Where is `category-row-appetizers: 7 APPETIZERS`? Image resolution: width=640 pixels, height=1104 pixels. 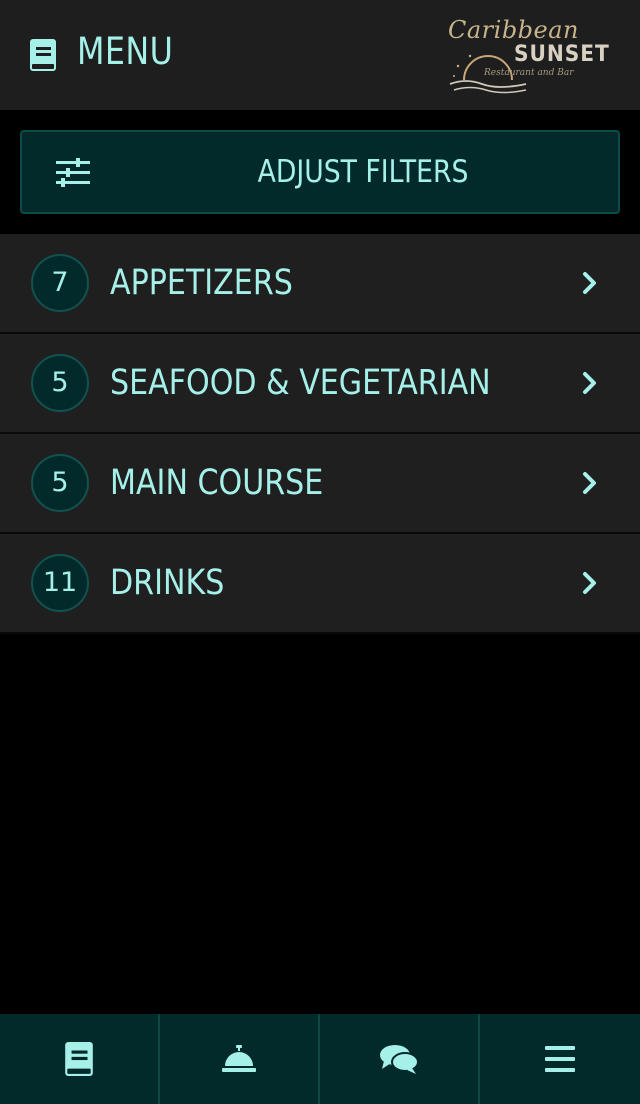 category-row-appetizers: 7 APPETIZERS is located at coordinates (320, 284).